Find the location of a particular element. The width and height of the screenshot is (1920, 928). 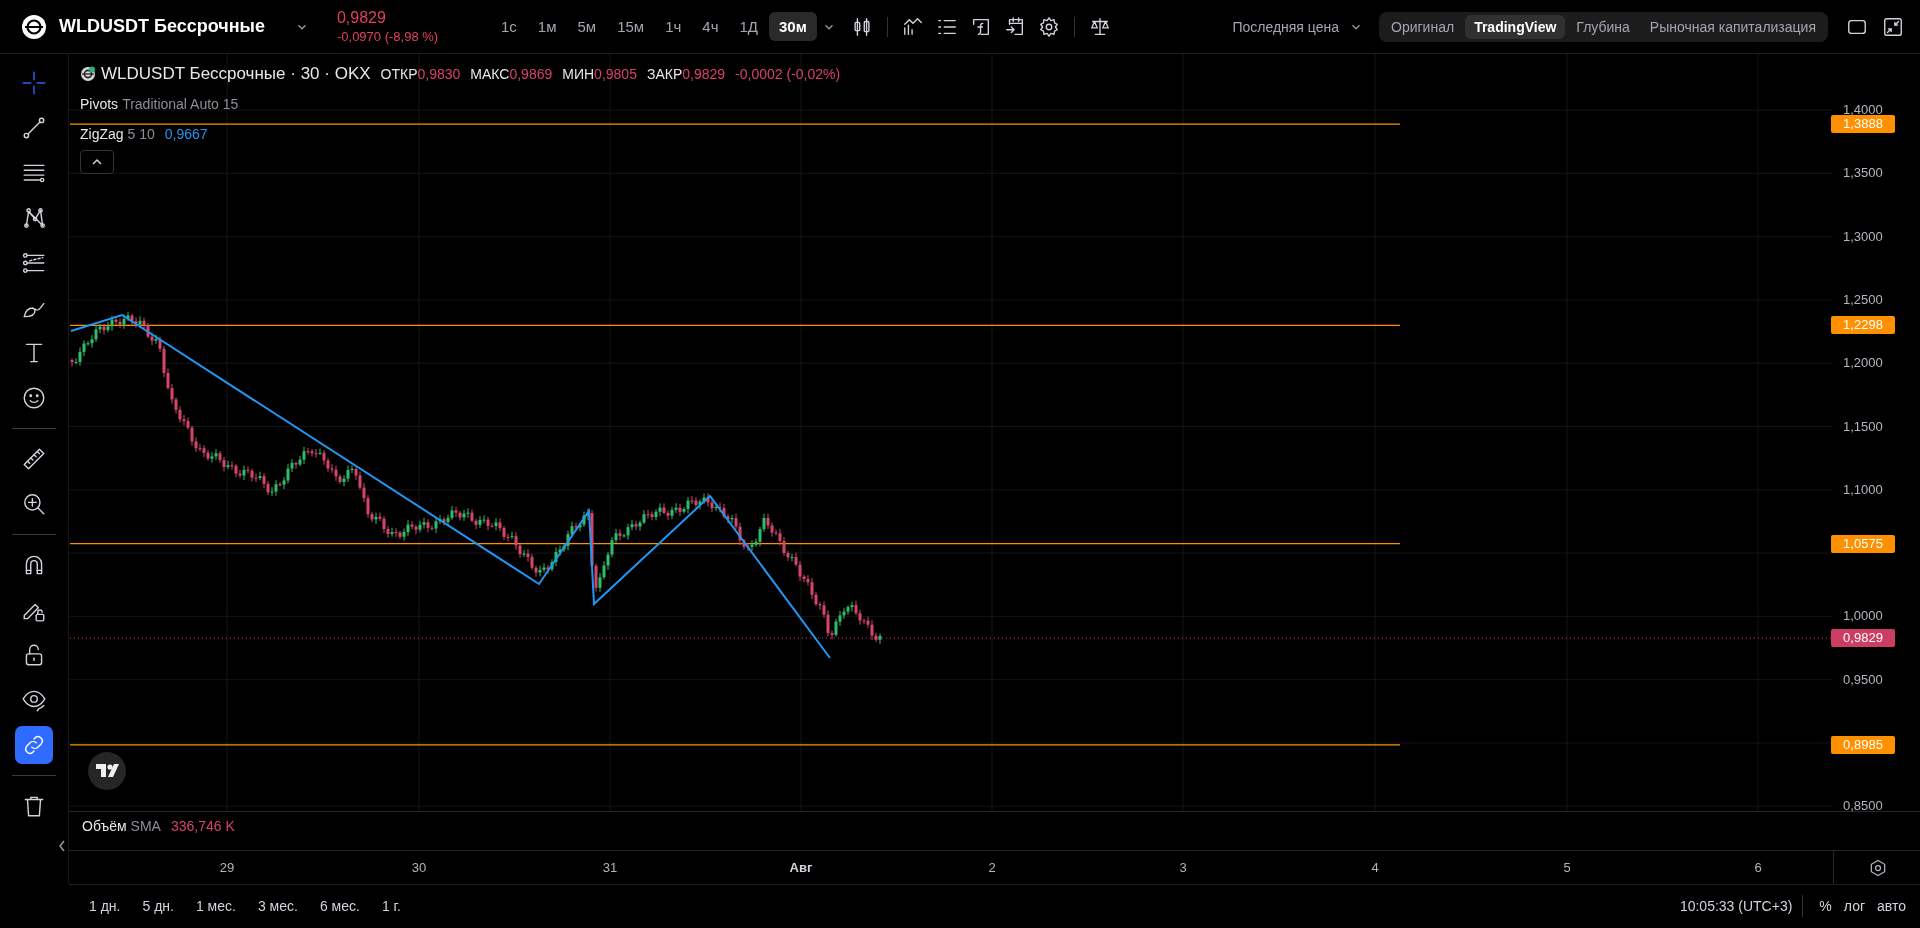

last-price-badge: 0,9829 is located at coordinates (1863, 638).